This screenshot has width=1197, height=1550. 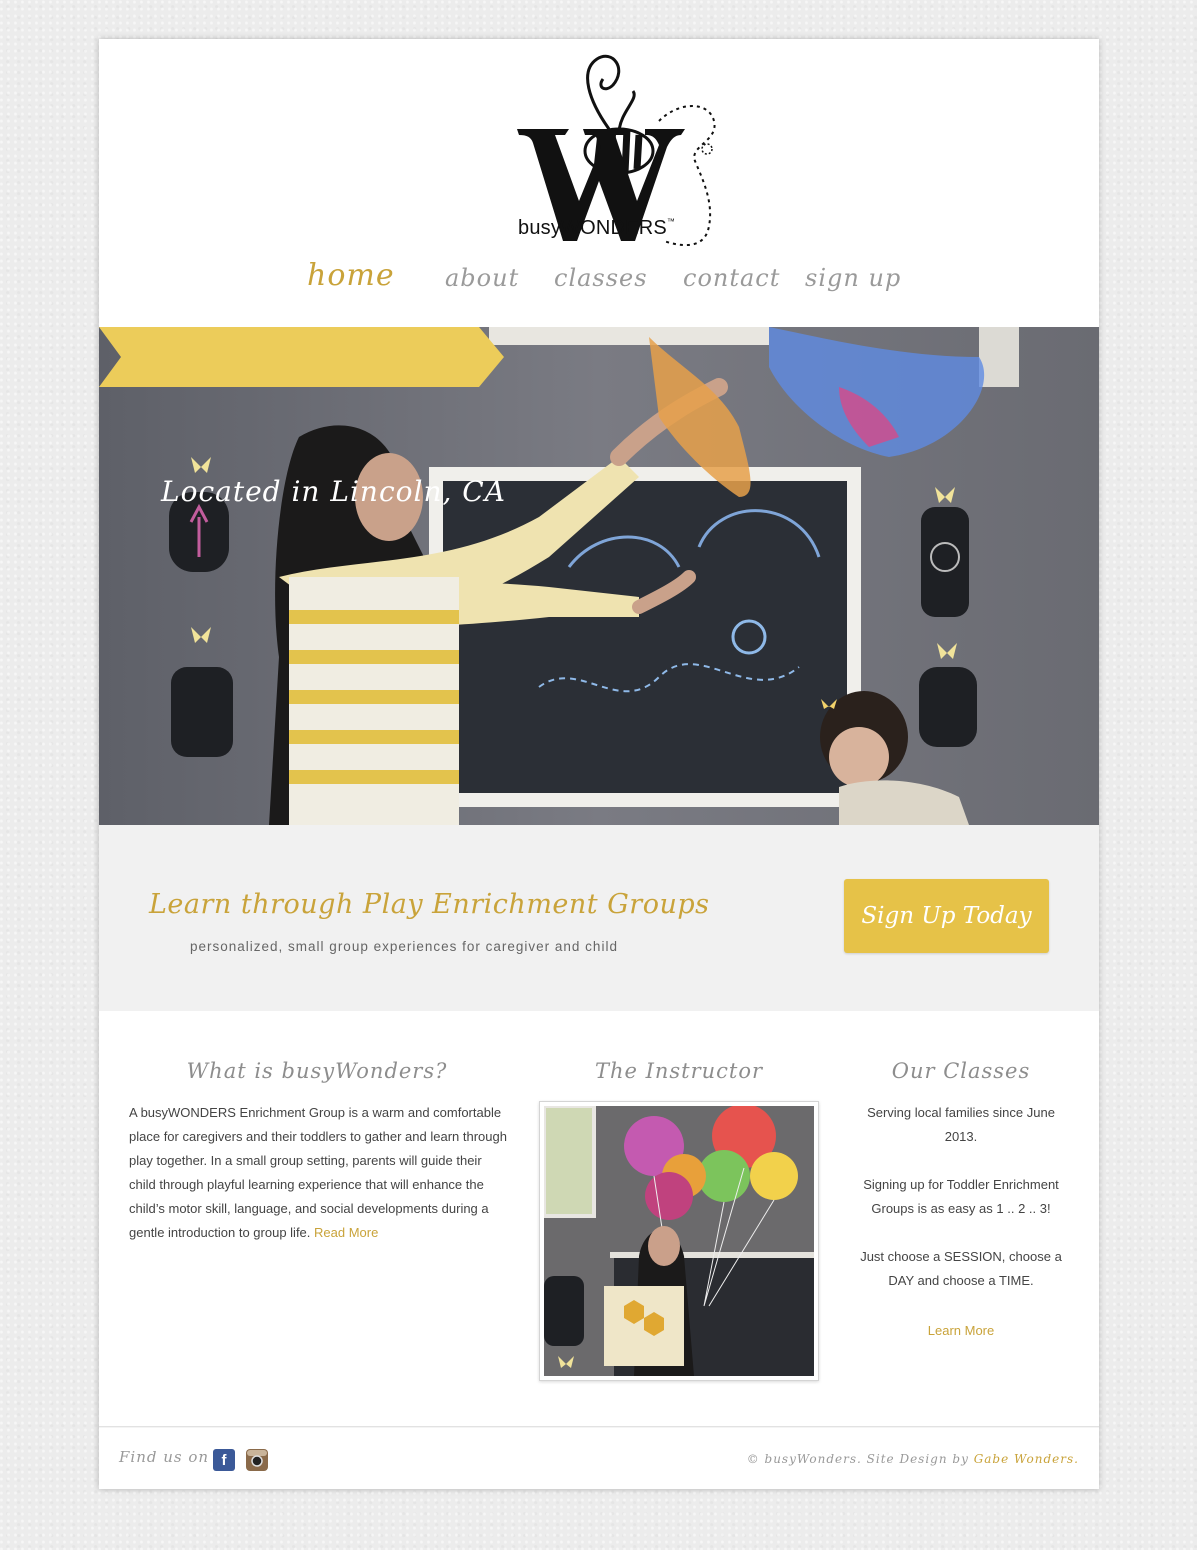 What do you see at coordinates (961, 1124) in the screenshot?
I see `classes-paragraph-1: Serving local families since June 2013.` at bounding box center [961, 1124].